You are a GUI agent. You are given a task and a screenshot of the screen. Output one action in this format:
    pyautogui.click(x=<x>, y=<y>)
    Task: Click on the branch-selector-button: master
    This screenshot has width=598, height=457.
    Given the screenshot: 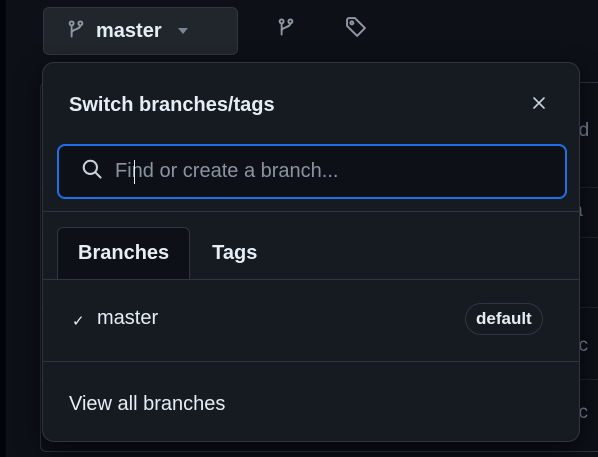 What is the action you would take?
    pyautogui.click(x=140, y=31)
    